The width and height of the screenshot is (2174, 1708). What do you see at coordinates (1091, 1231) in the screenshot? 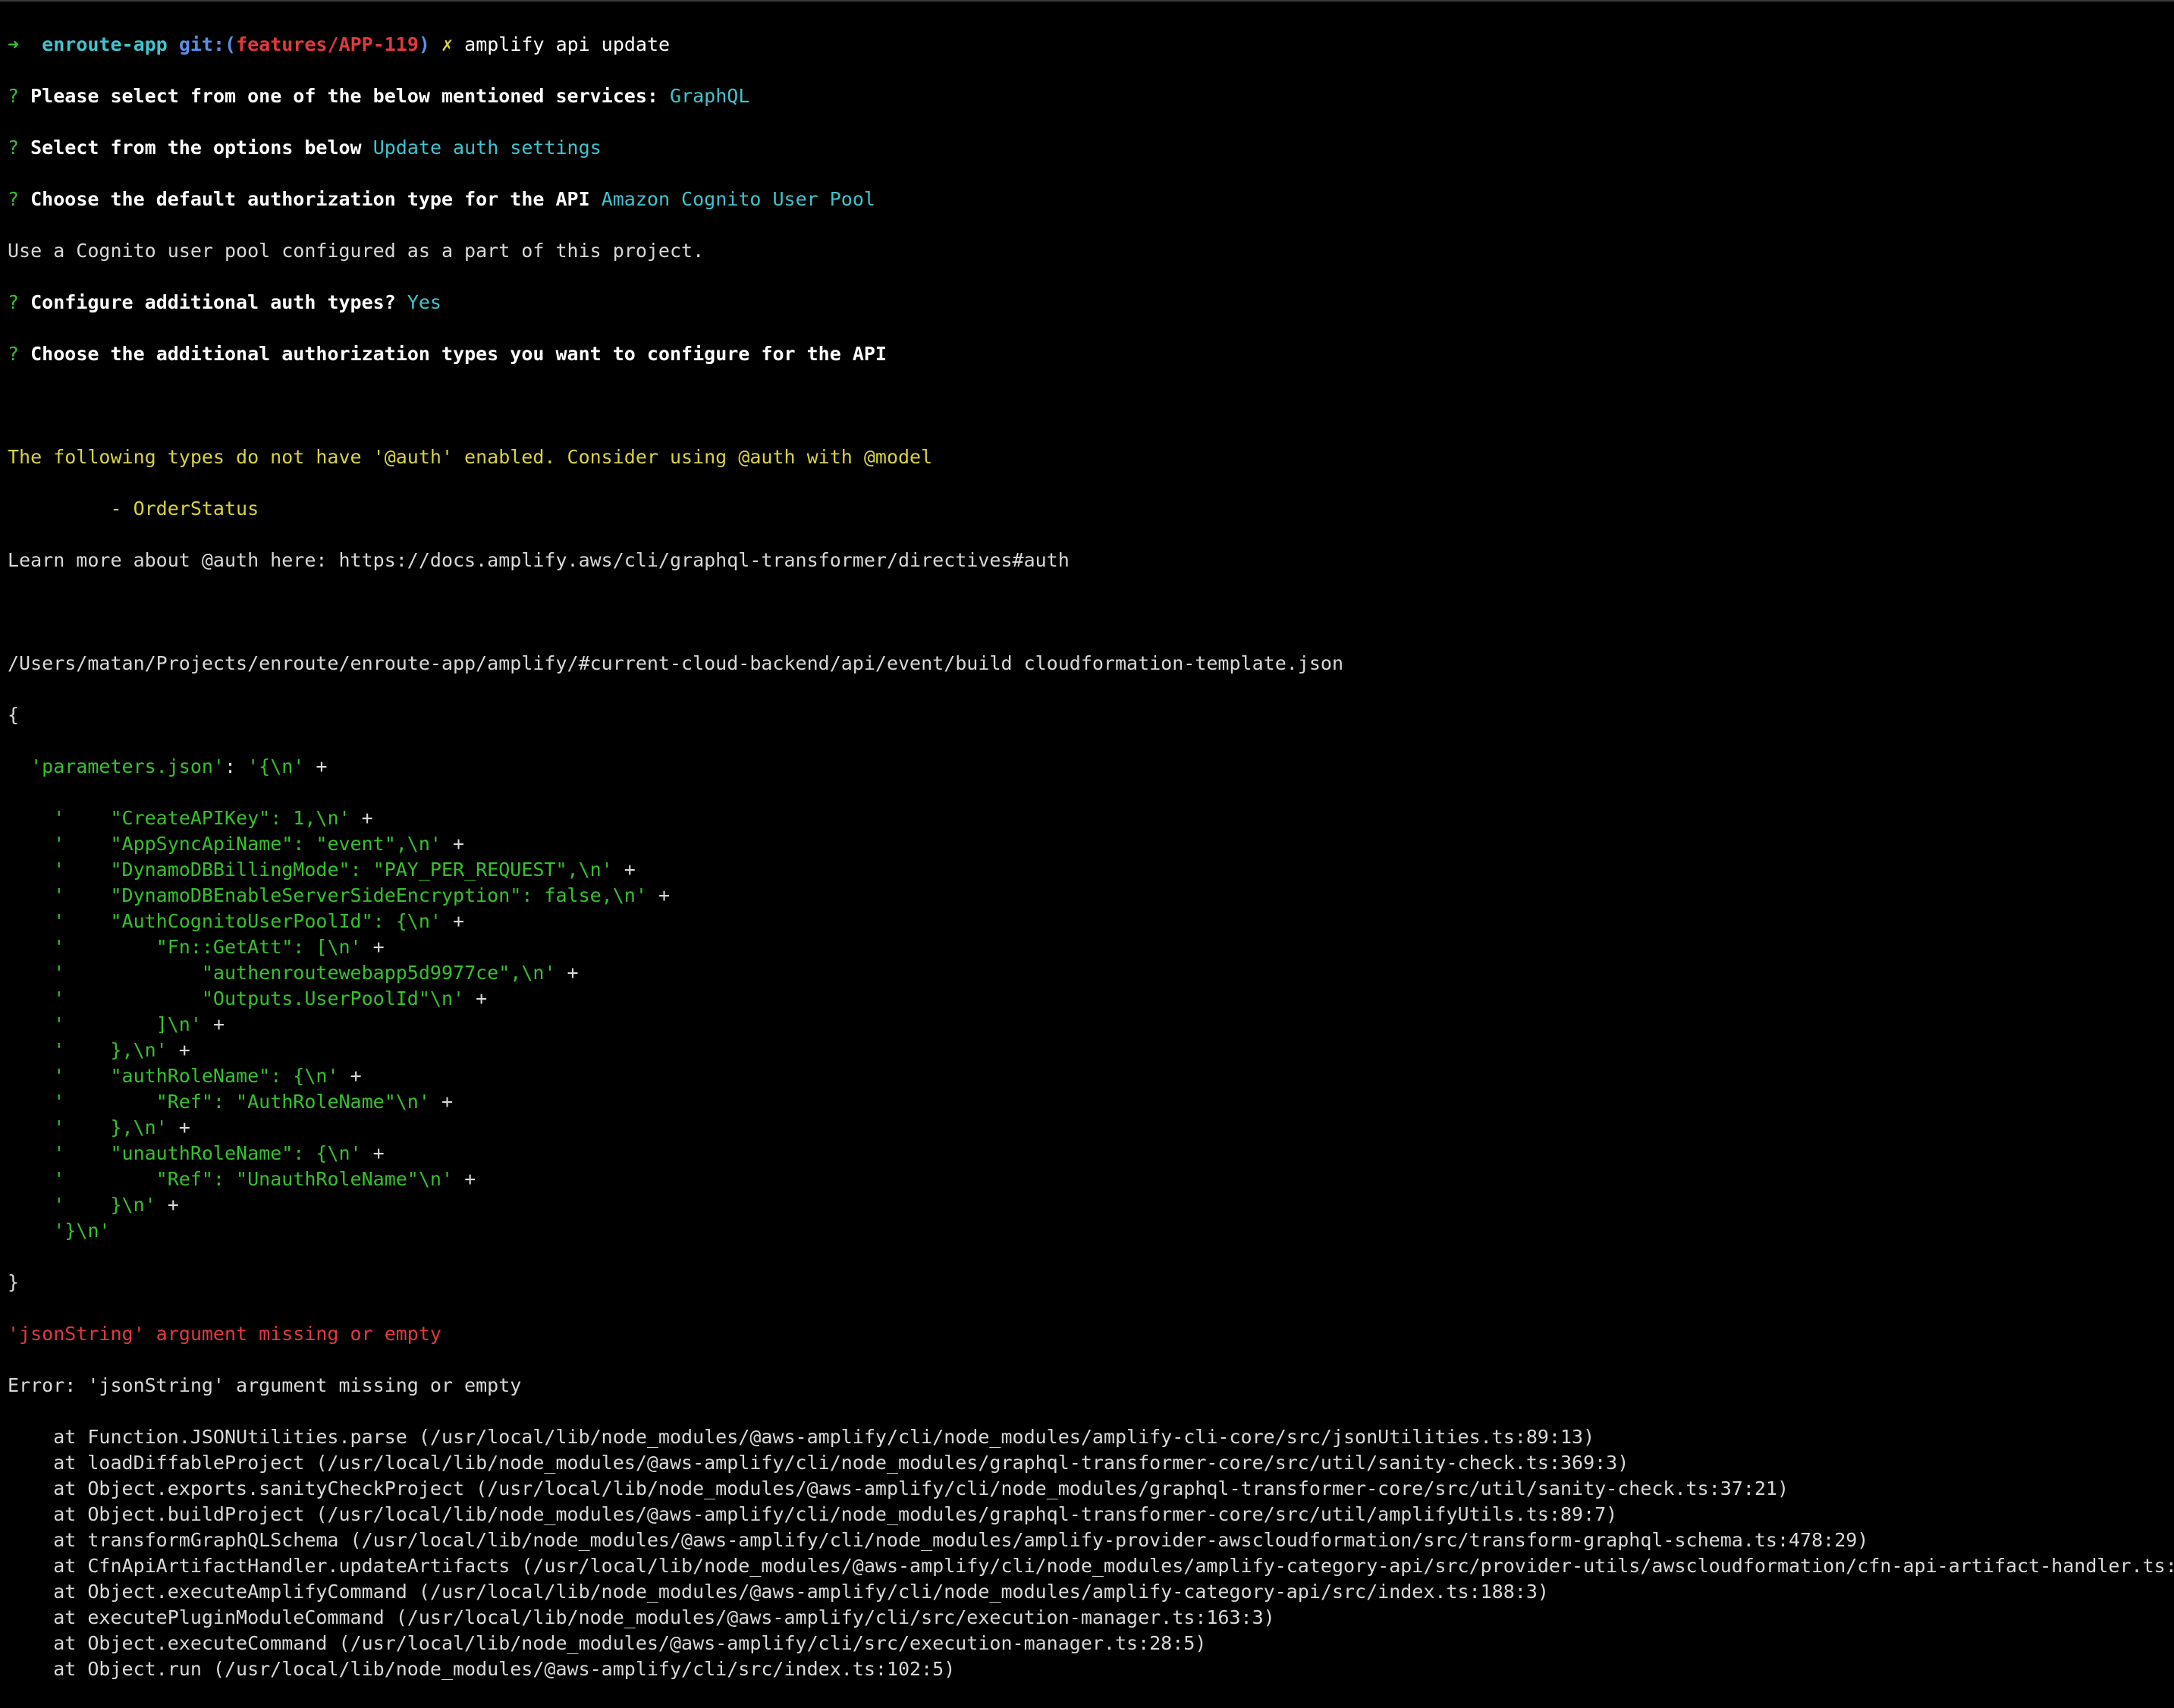
I see `json-line: '}\n'` at bounding box center [1091, 1231].